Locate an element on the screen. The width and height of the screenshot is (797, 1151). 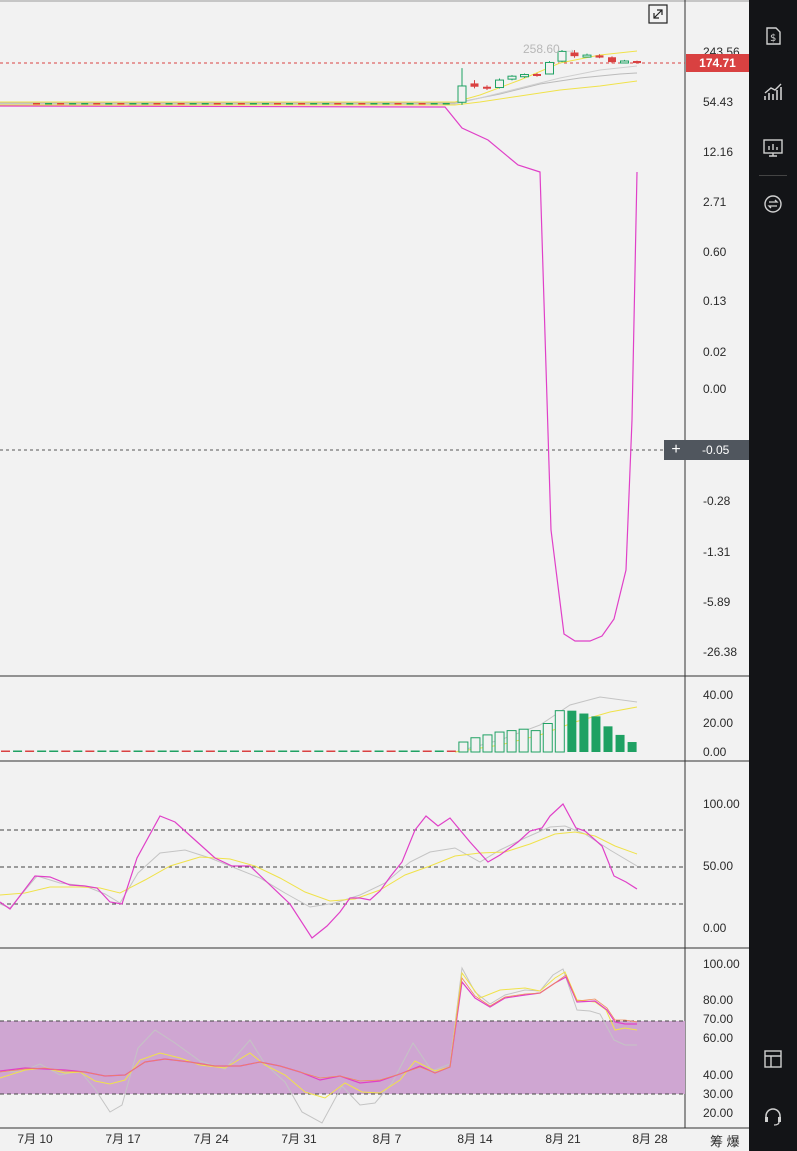
high-marker-arrow: → is located at coordinates (570, 49).